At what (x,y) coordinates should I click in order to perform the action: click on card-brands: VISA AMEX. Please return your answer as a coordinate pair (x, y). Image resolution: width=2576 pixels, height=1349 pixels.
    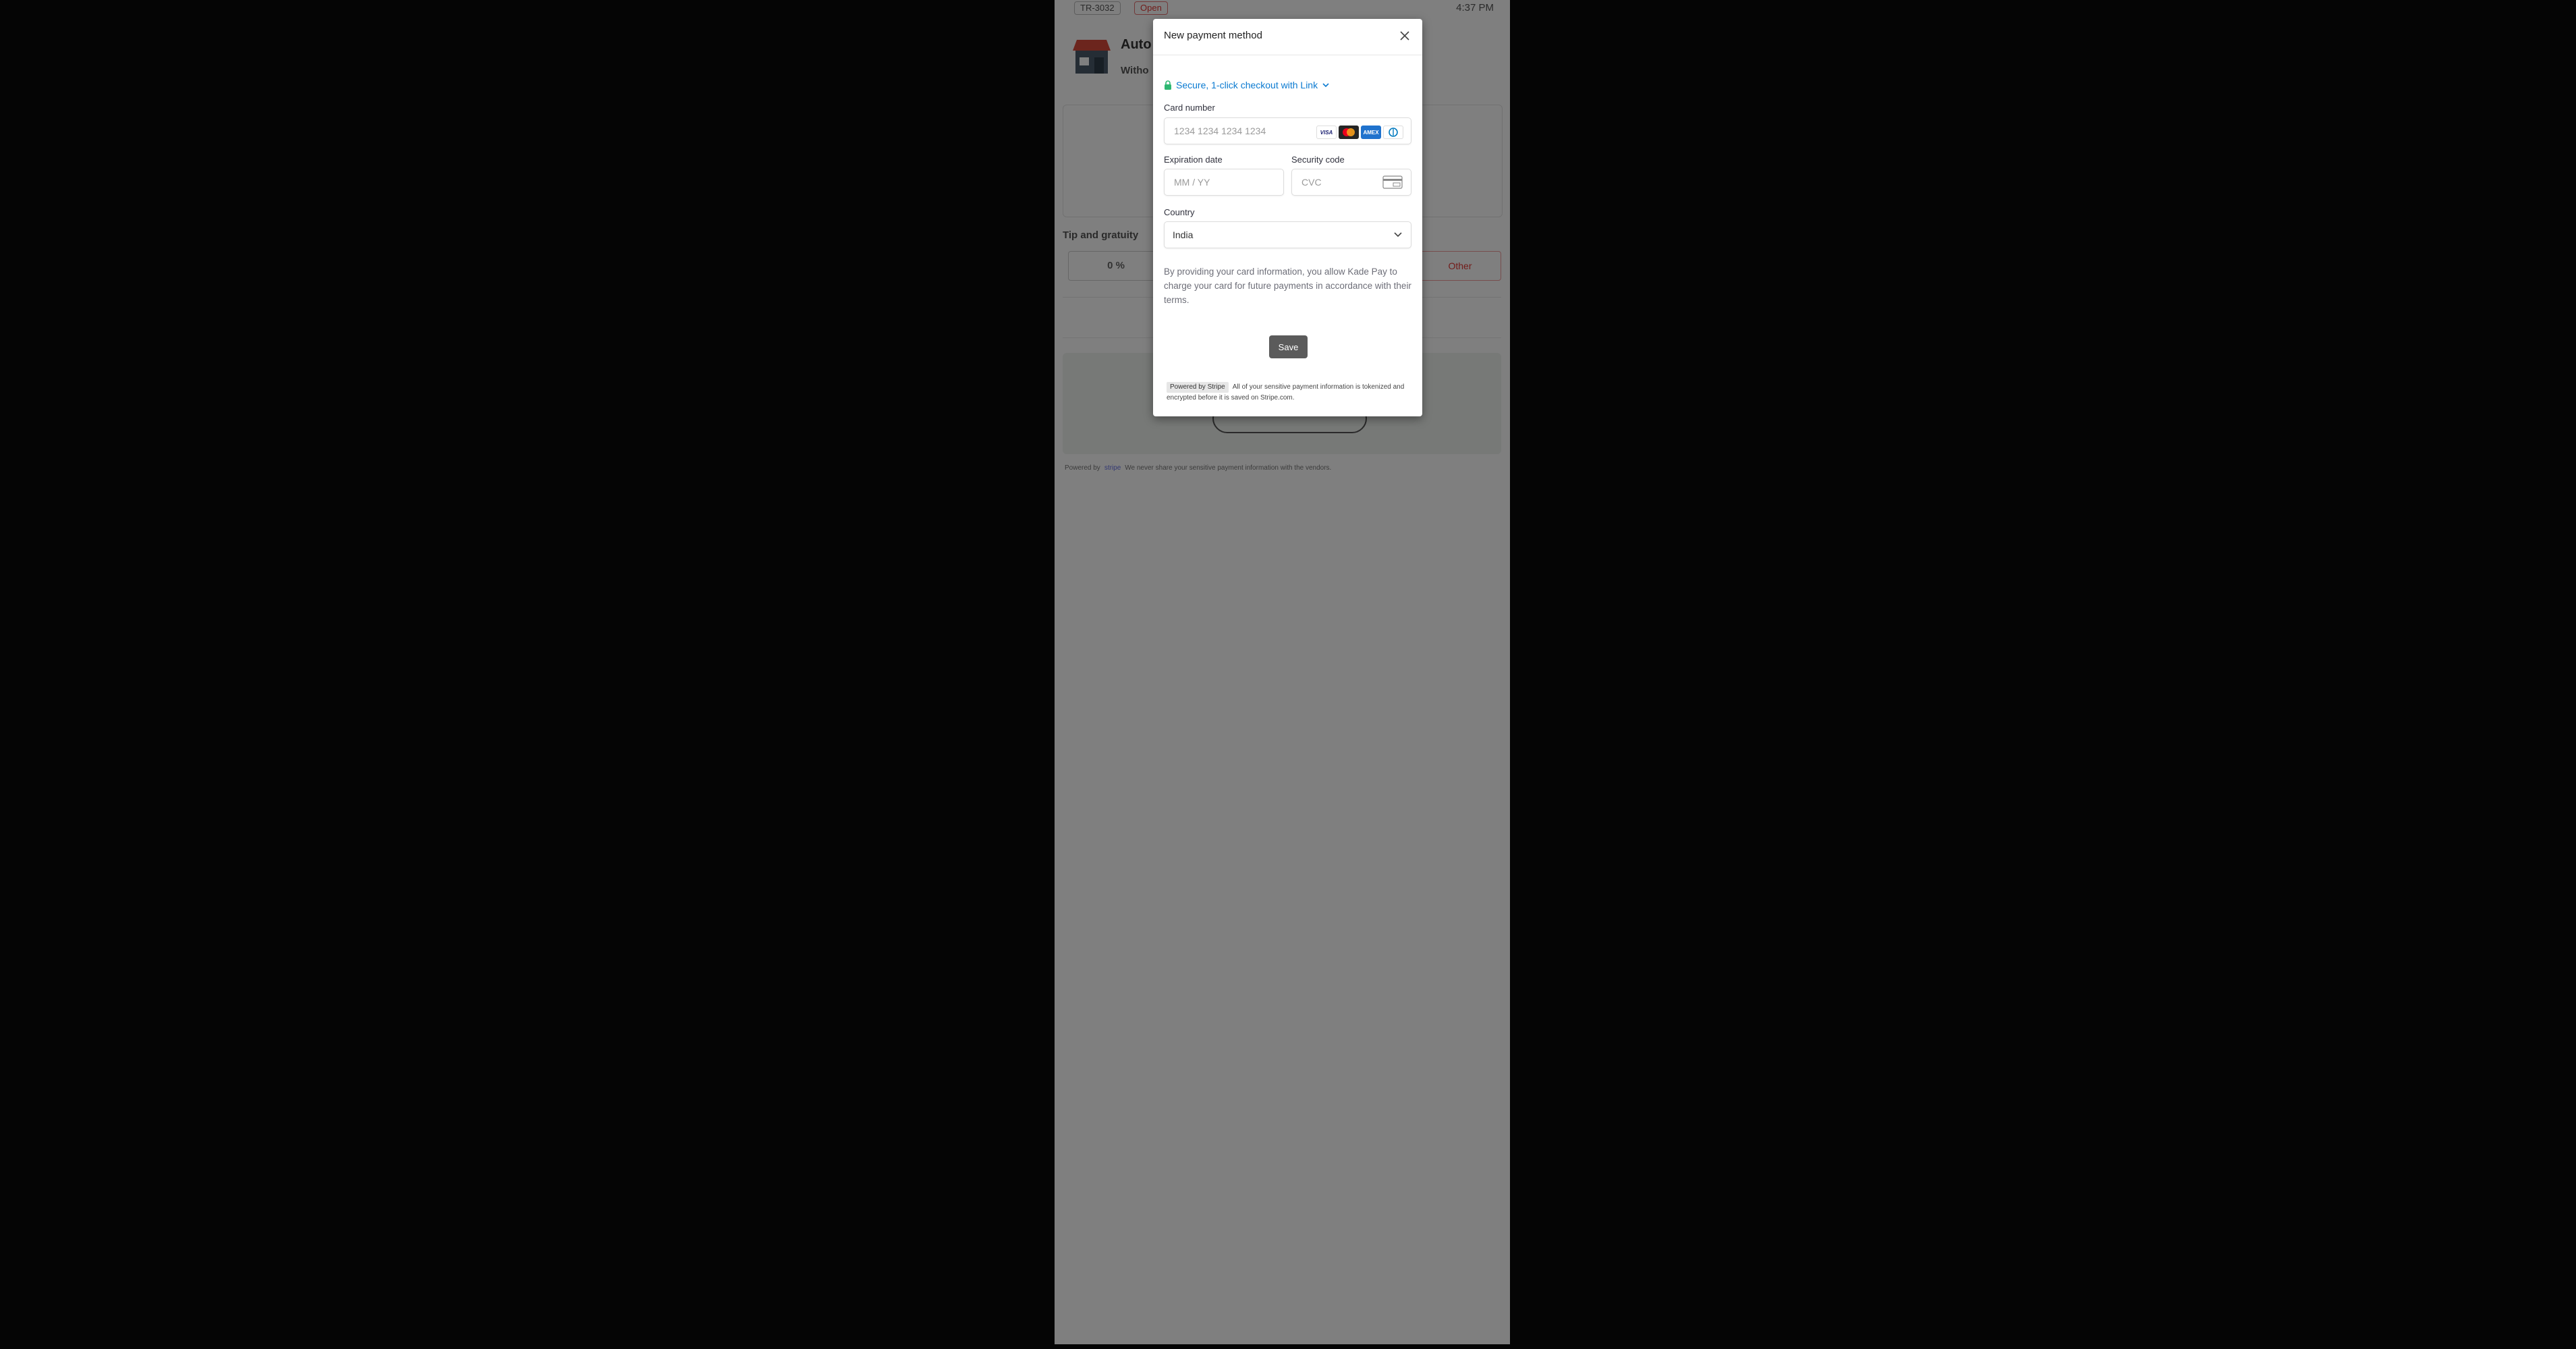
    Looking at the image, I should click on (1359, 132).